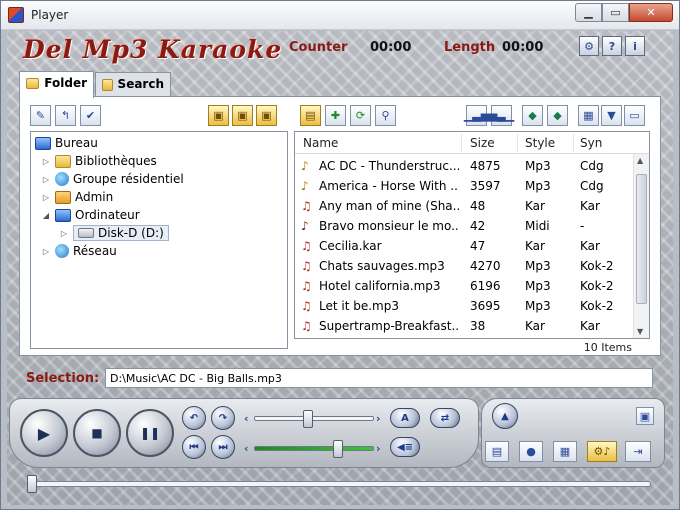  What do you see at coordinates (602, 451) in the screenshot?
I see `options-button: ⚙♪` at bounding box center [602, 451].